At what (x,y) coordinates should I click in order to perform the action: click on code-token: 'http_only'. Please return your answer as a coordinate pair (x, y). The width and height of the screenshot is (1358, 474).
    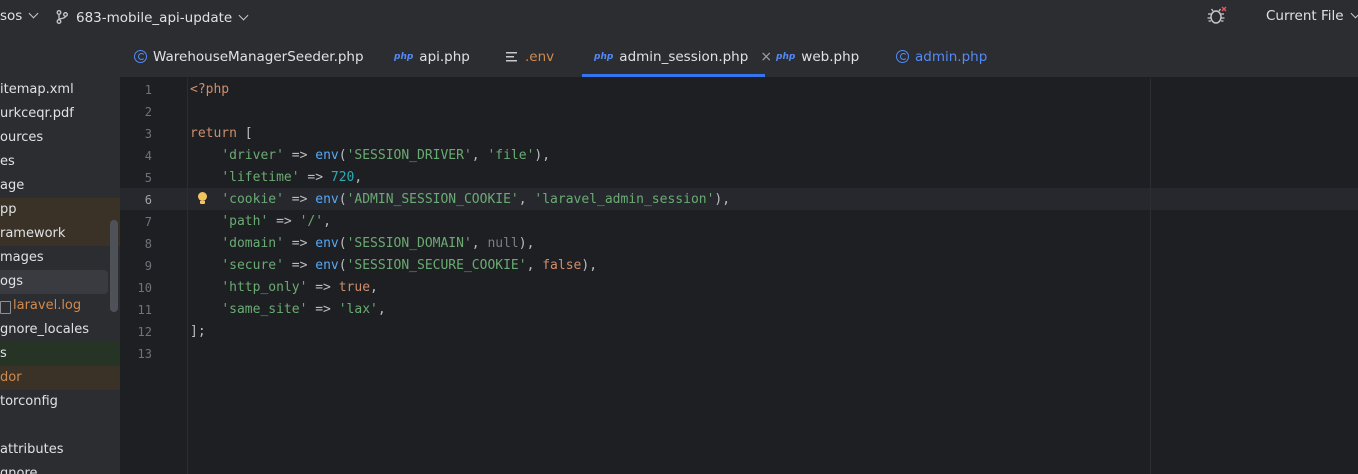
    Looking at the image, I should click on (264, 287).